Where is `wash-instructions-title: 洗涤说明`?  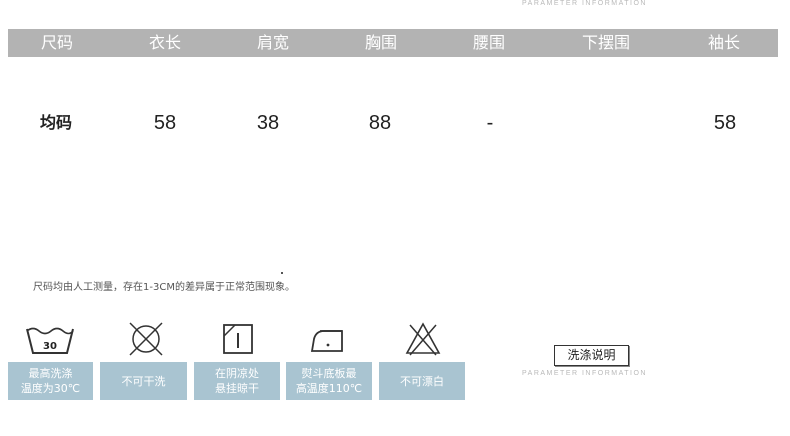 wash-instructions-title: 洗涤说明 is located at coordinates (591, 355).